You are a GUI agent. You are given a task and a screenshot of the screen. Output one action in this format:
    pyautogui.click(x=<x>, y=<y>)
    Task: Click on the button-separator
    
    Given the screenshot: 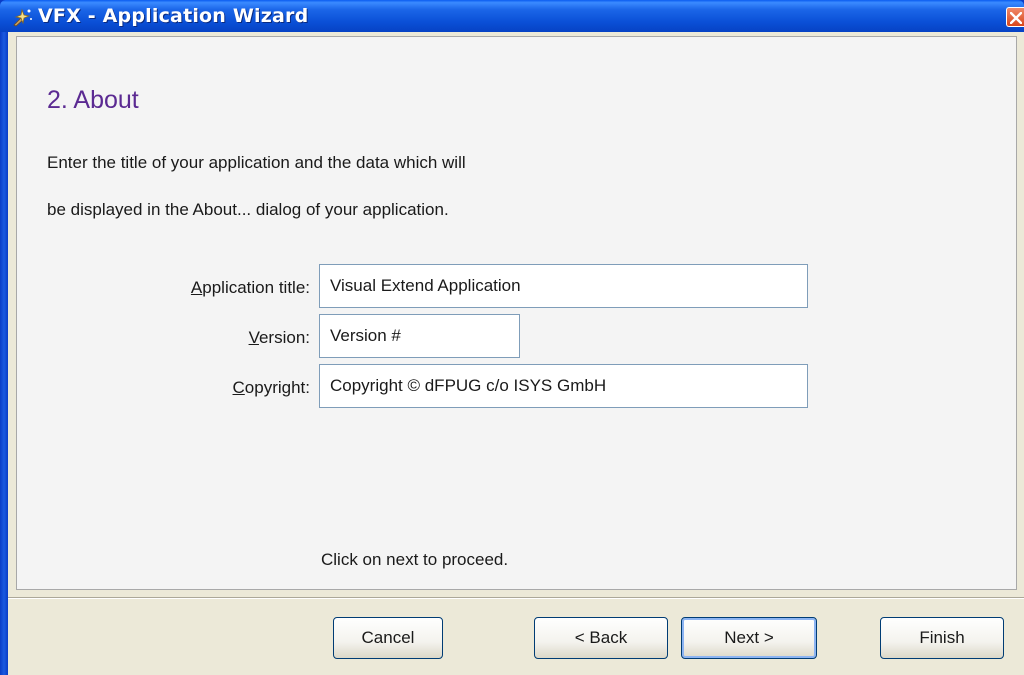 What is the action you would take?
    pyautogui.click(x=516, y=598)
    